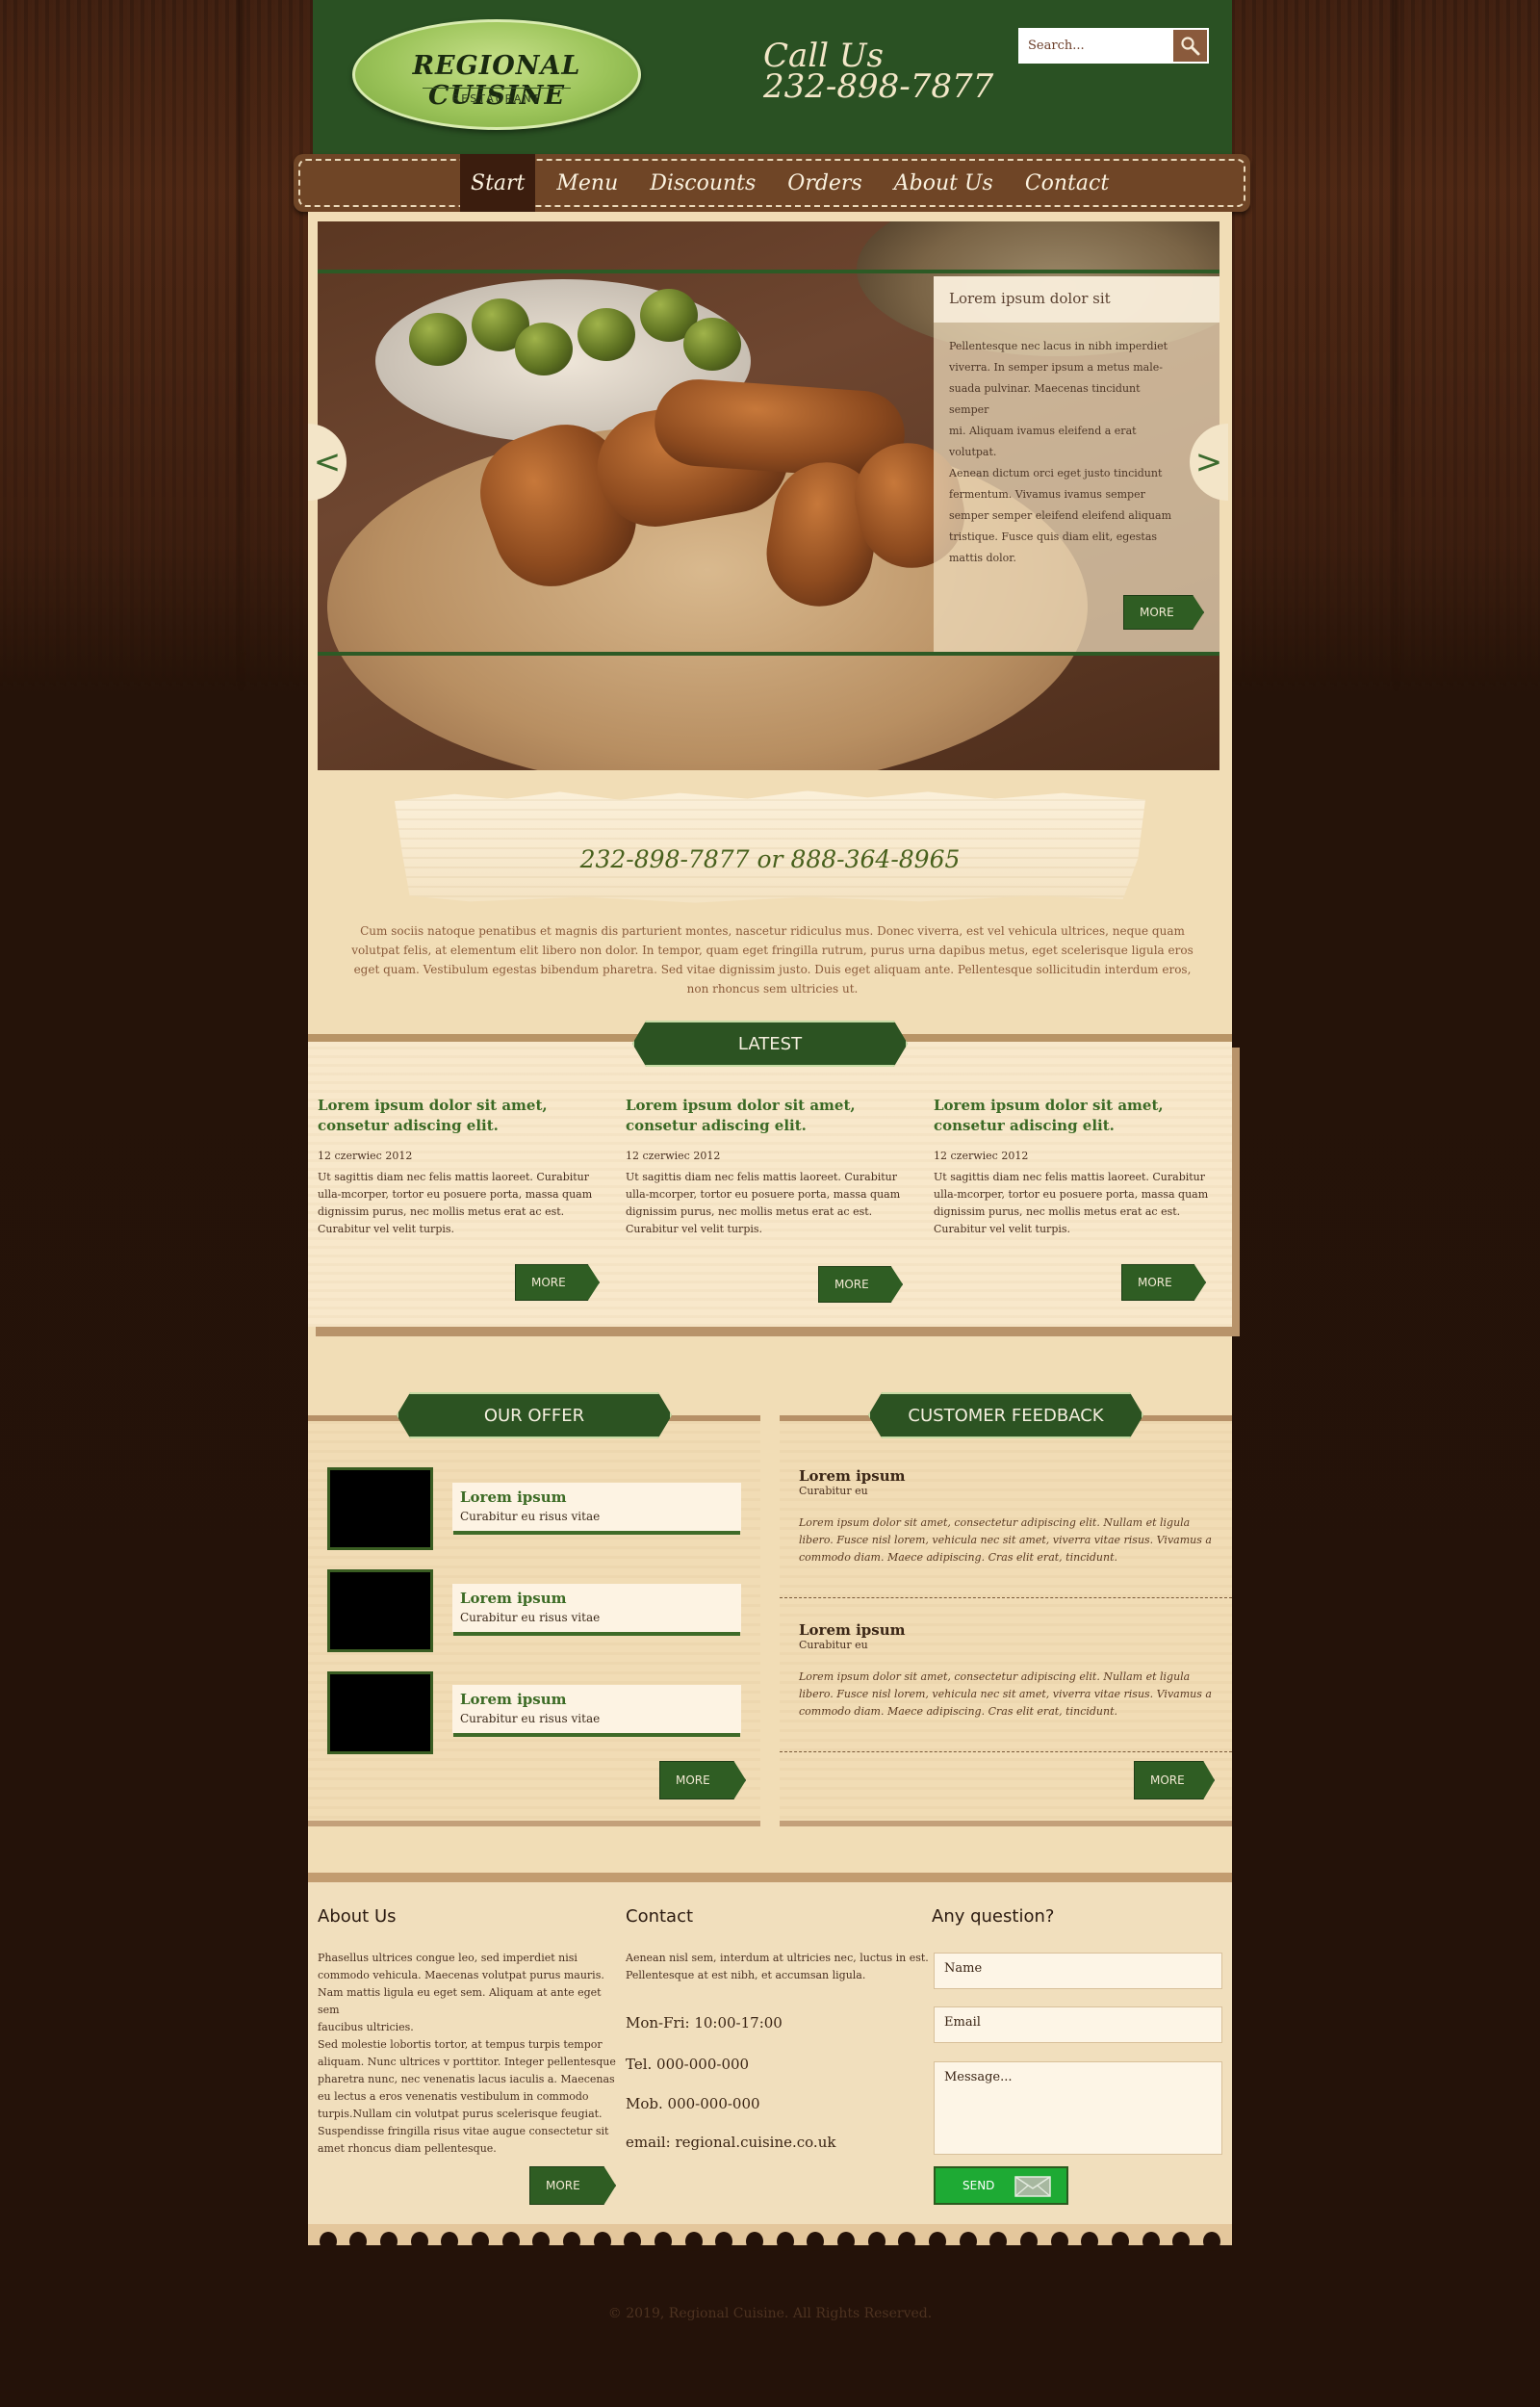 The width and height of the screenshot is (1540, 2407). Describe the element at coordinates (1005, 1415) in the screenshot. I see `customer-feedback-heading: CUSTOMER FEEDBACK` at that location.